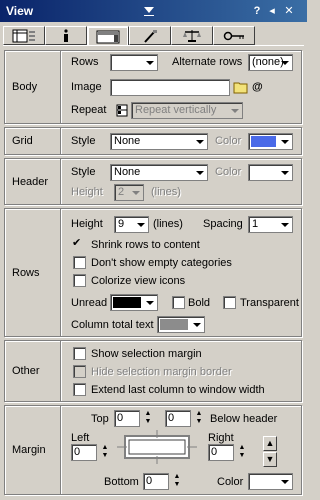  I want to click on header-color-label: Color, so click(228, 172).